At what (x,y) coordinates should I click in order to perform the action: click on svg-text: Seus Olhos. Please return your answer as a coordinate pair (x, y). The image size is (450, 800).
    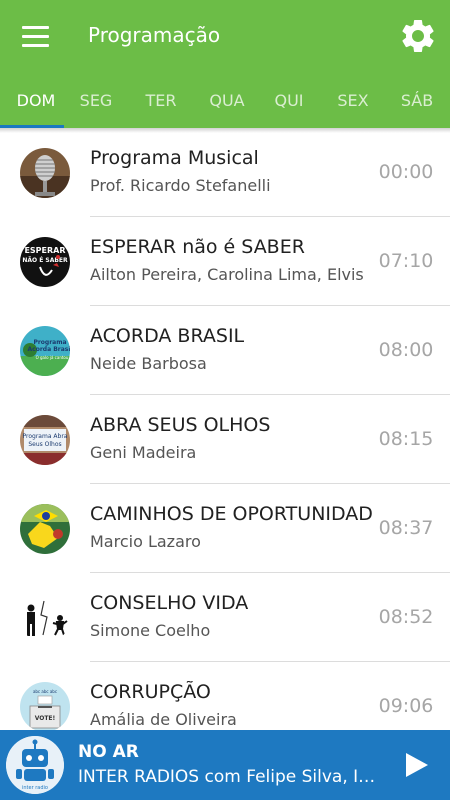
    Looking at the image, I should click on (44, 444).